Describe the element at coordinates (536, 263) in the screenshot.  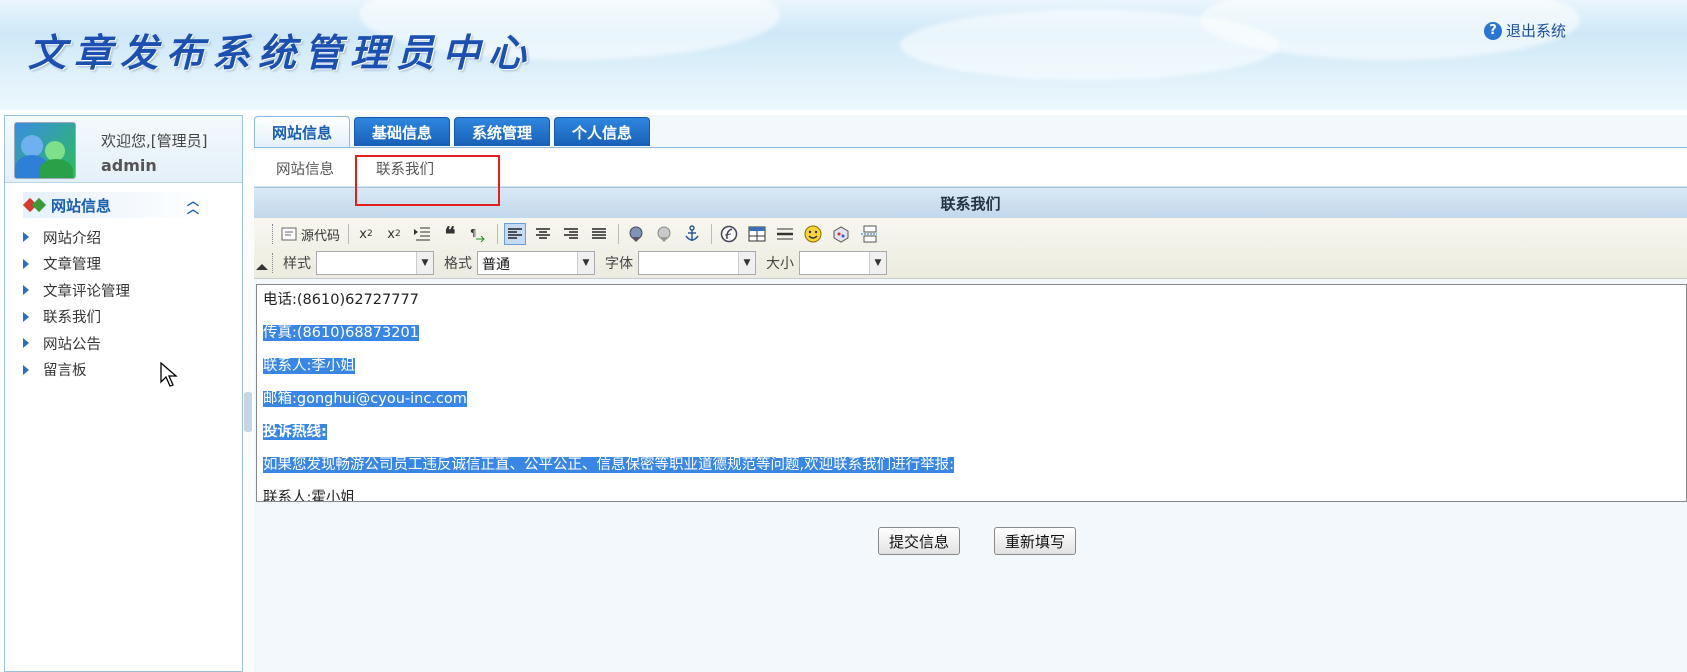
I see `format-select: 普通 ▼` at that location.